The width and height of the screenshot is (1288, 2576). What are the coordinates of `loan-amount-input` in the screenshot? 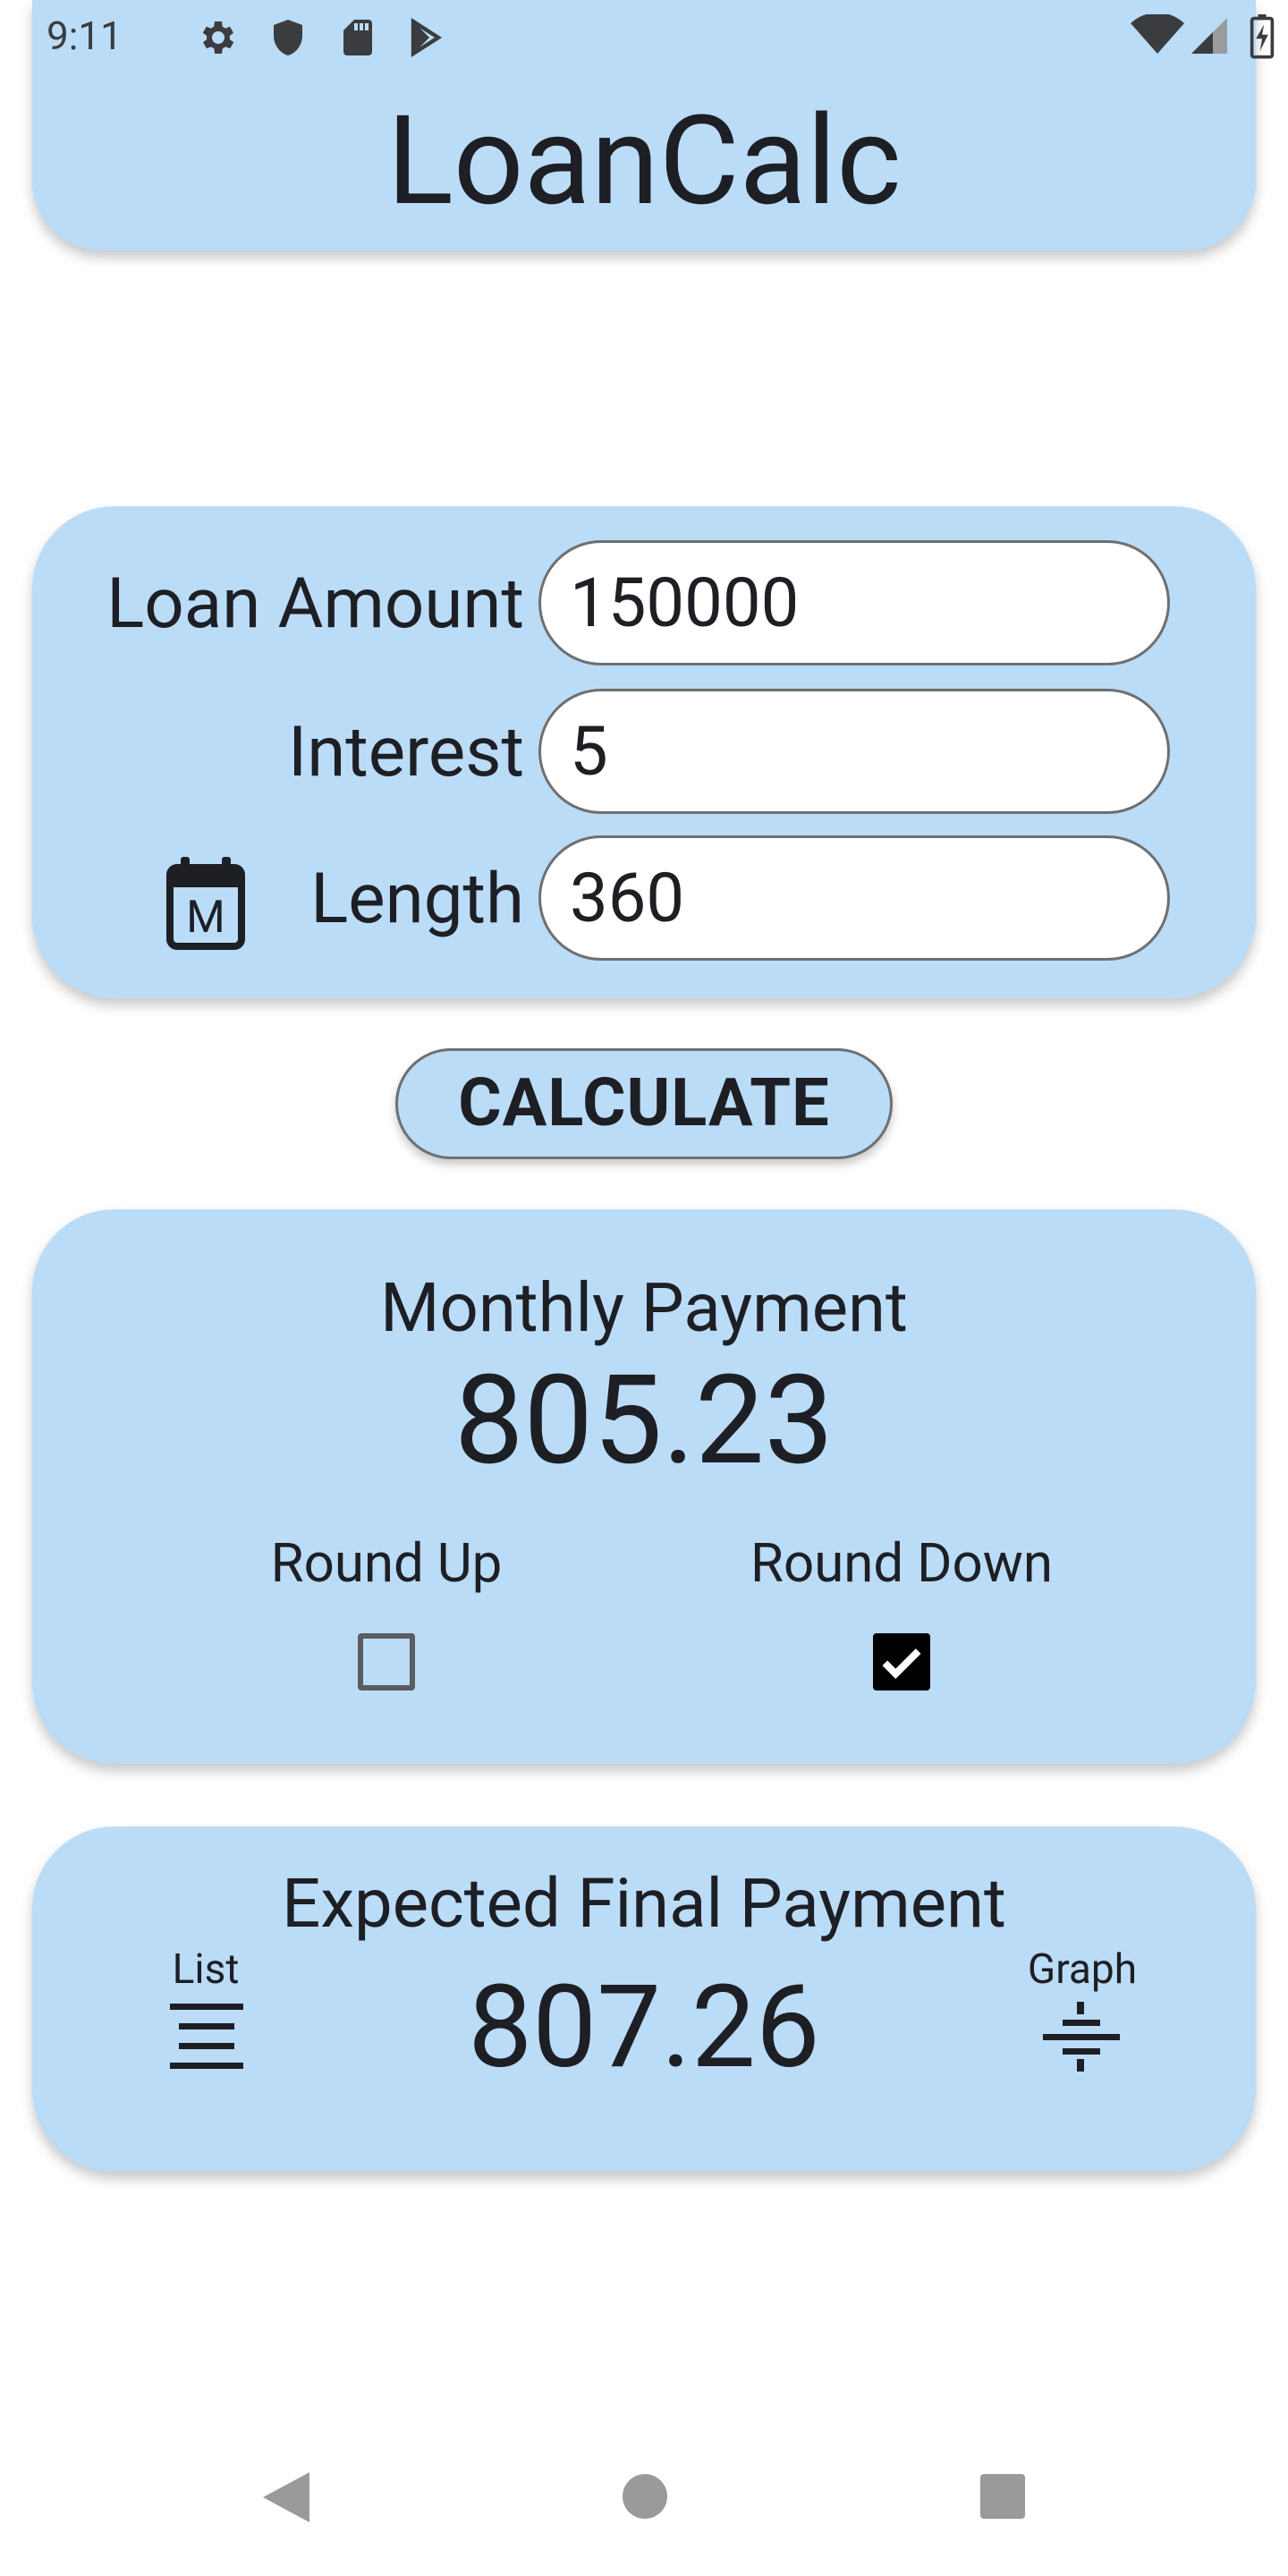 It's located at (854, 602).